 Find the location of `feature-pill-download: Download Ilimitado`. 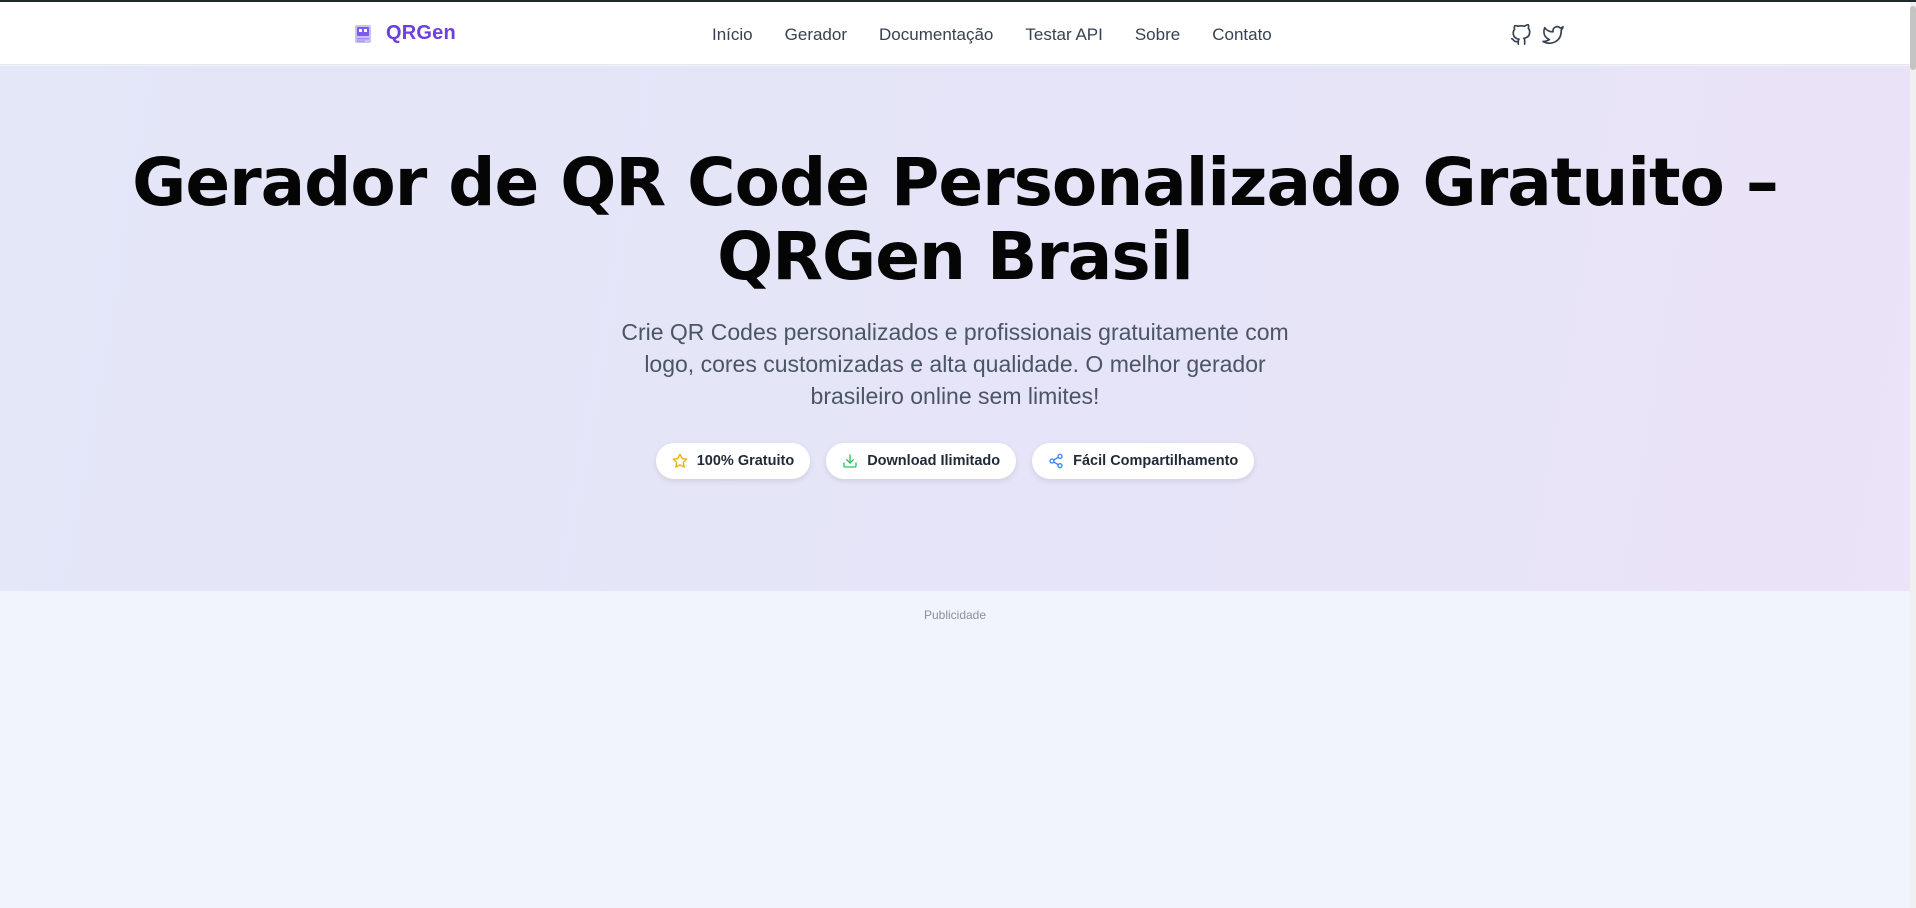

feature-pill-download: Download Ilimitado is located at coordinates (921, 461).